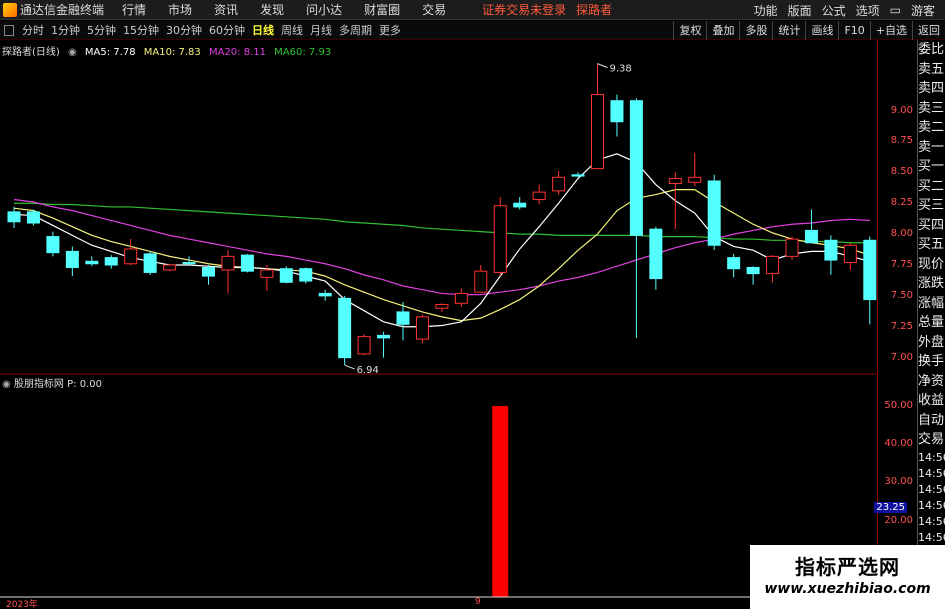  What do you see at coordinates (65, 30) in the screenshot?
I see `period-1min: 1分钟` at bounding box center [65, 30].